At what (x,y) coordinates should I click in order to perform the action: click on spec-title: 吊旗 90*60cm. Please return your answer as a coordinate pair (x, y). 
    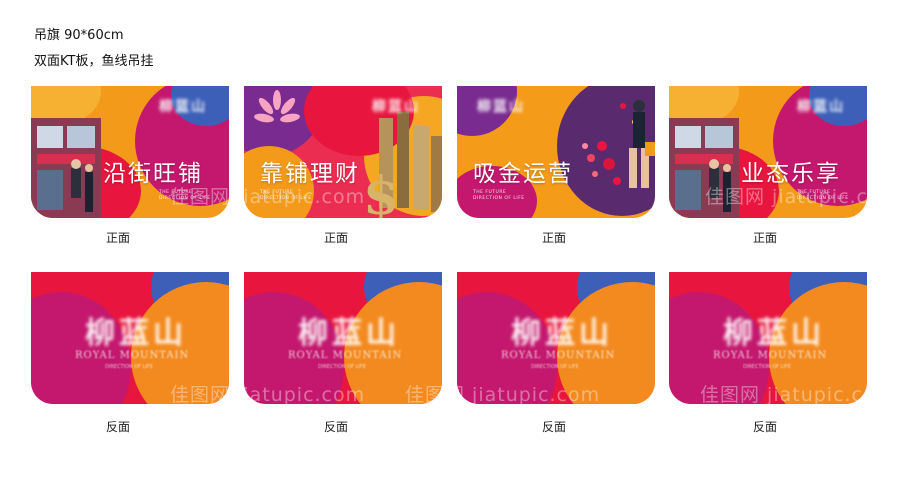
    Looking at the image, I should click on (79, 35).